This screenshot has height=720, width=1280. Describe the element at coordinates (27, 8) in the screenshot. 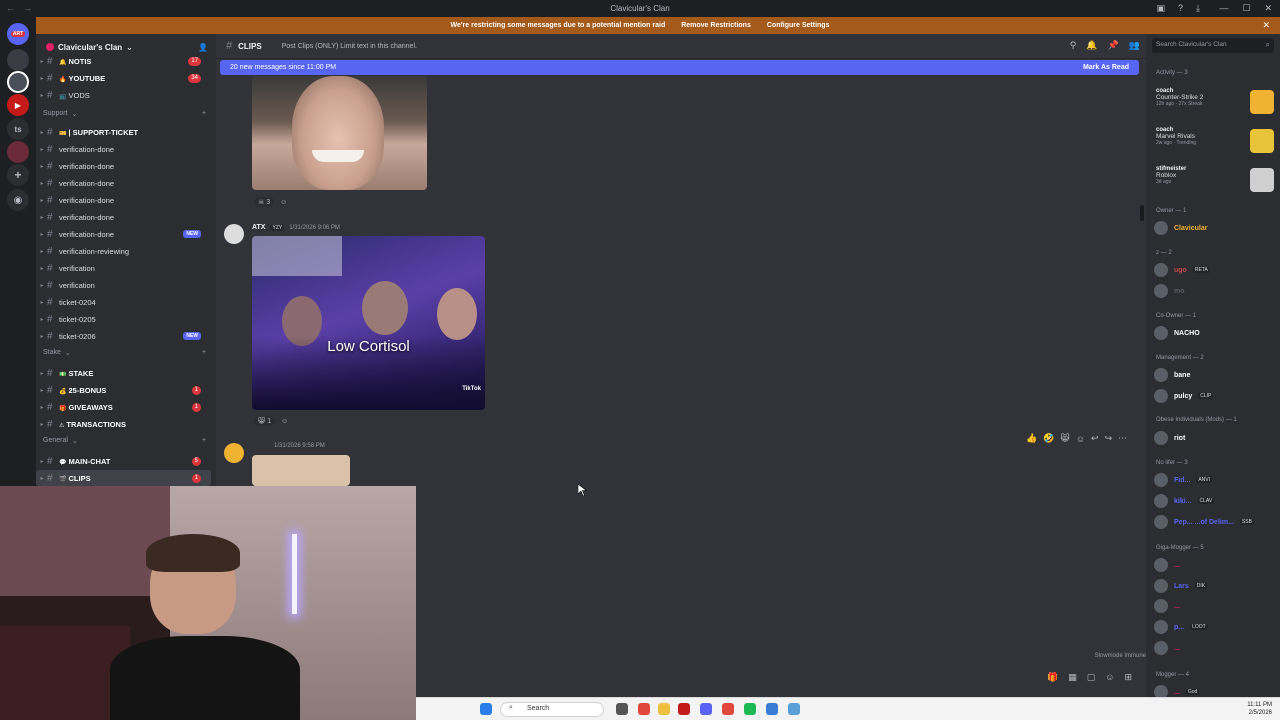

I see `forward-icon: →` at that location.